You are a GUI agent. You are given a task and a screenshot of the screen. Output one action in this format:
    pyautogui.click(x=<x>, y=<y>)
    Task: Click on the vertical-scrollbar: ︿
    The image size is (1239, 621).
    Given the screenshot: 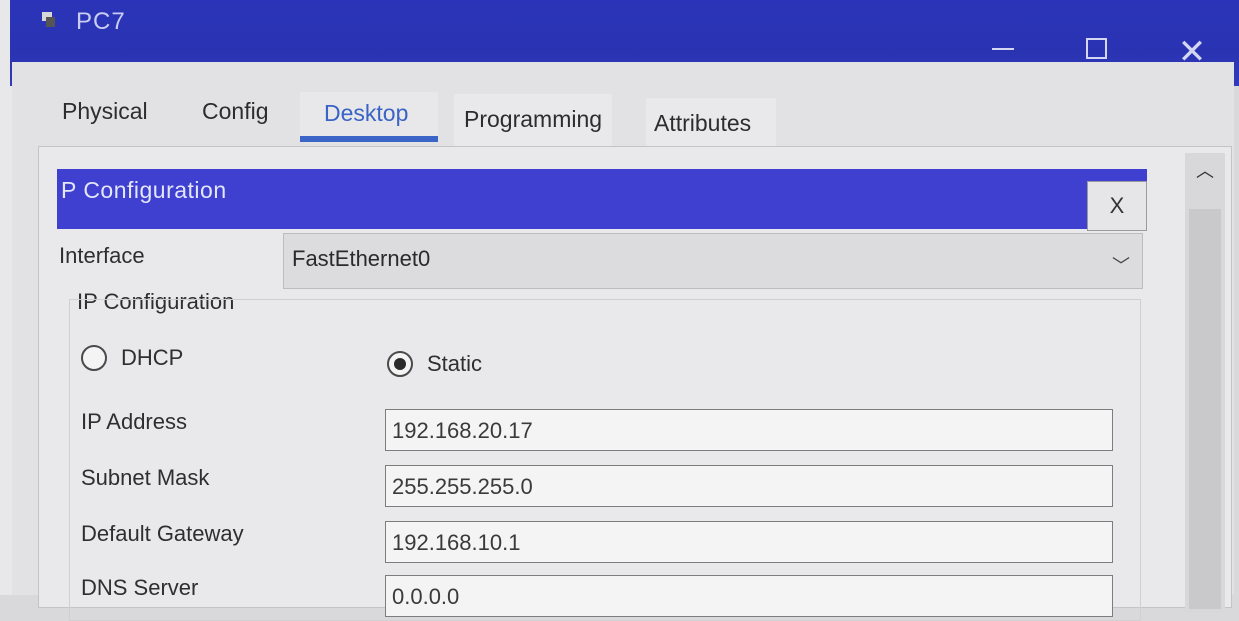 What is the action you would take?
    pyautogui.click(x=1205, y=383)
    